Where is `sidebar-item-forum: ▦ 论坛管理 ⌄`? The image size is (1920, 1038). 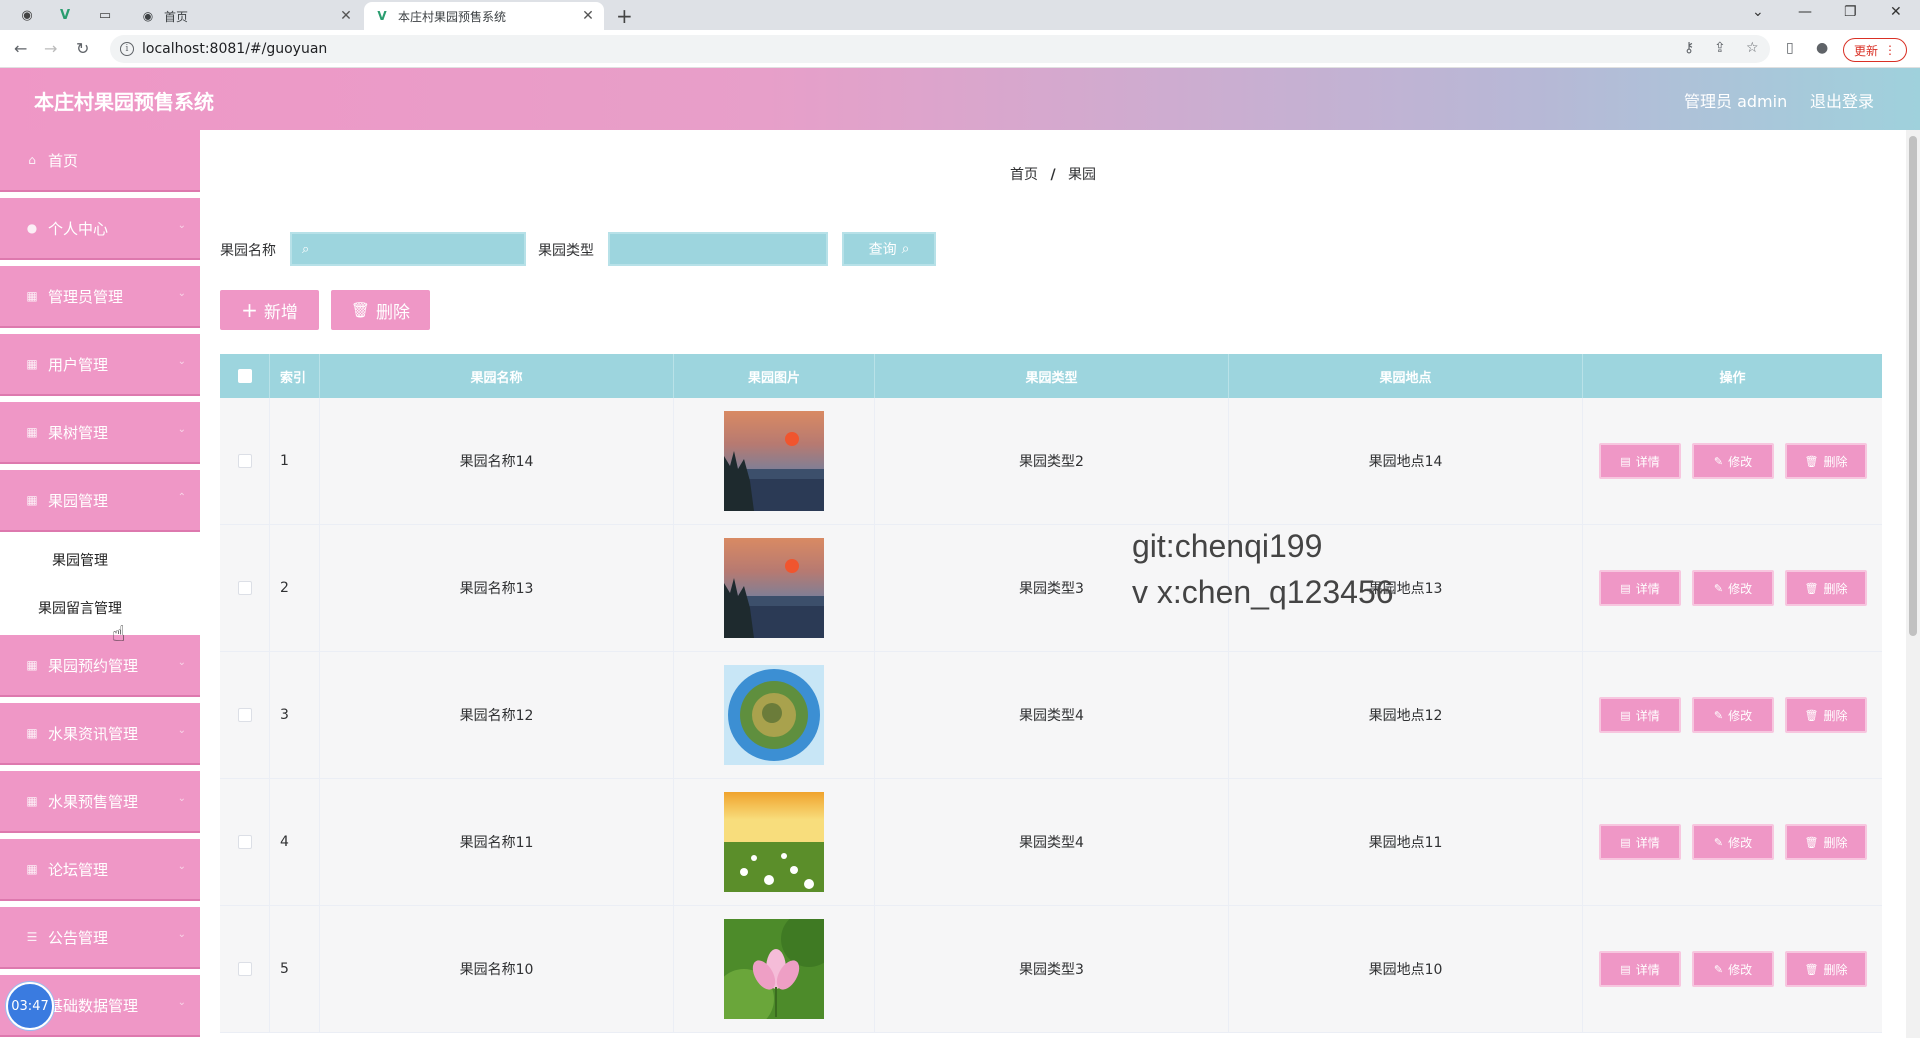
sidebar-item-forum: ▦ 论坛管理 ⌄ is located at coordinates (100, 869).